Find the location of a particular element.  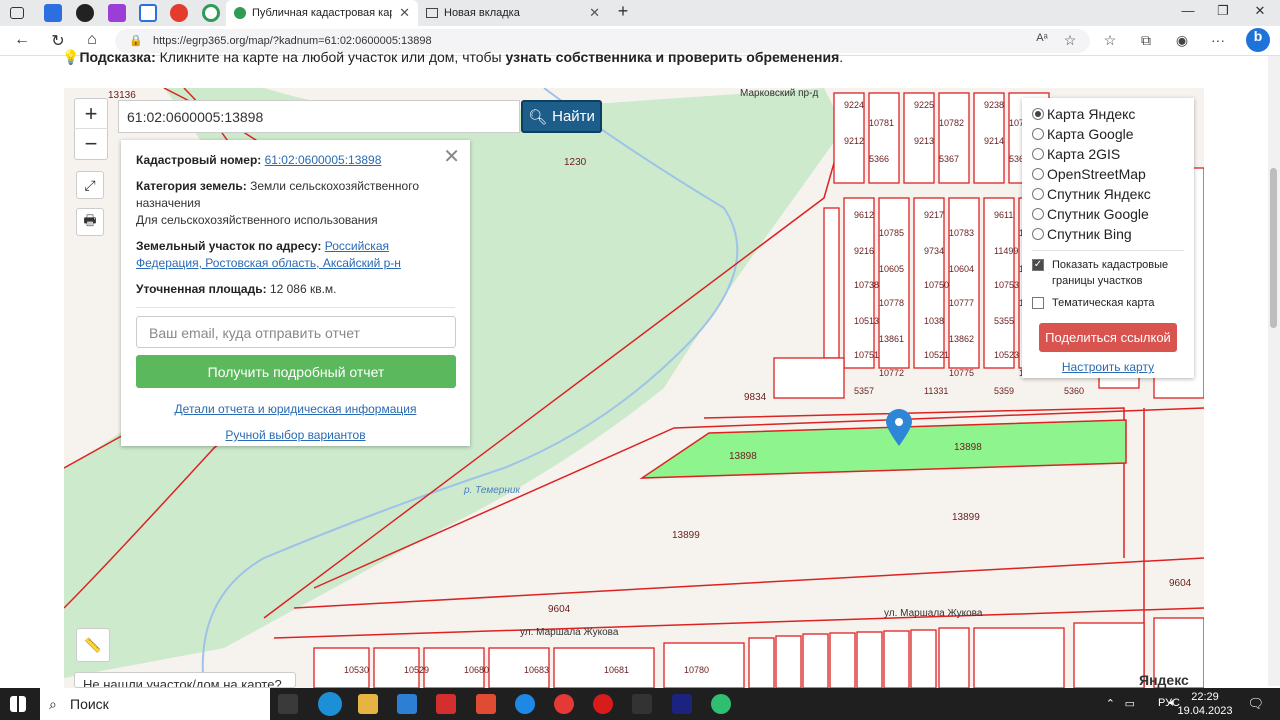

tab-actions-icon is located at coordinates (17, 13).